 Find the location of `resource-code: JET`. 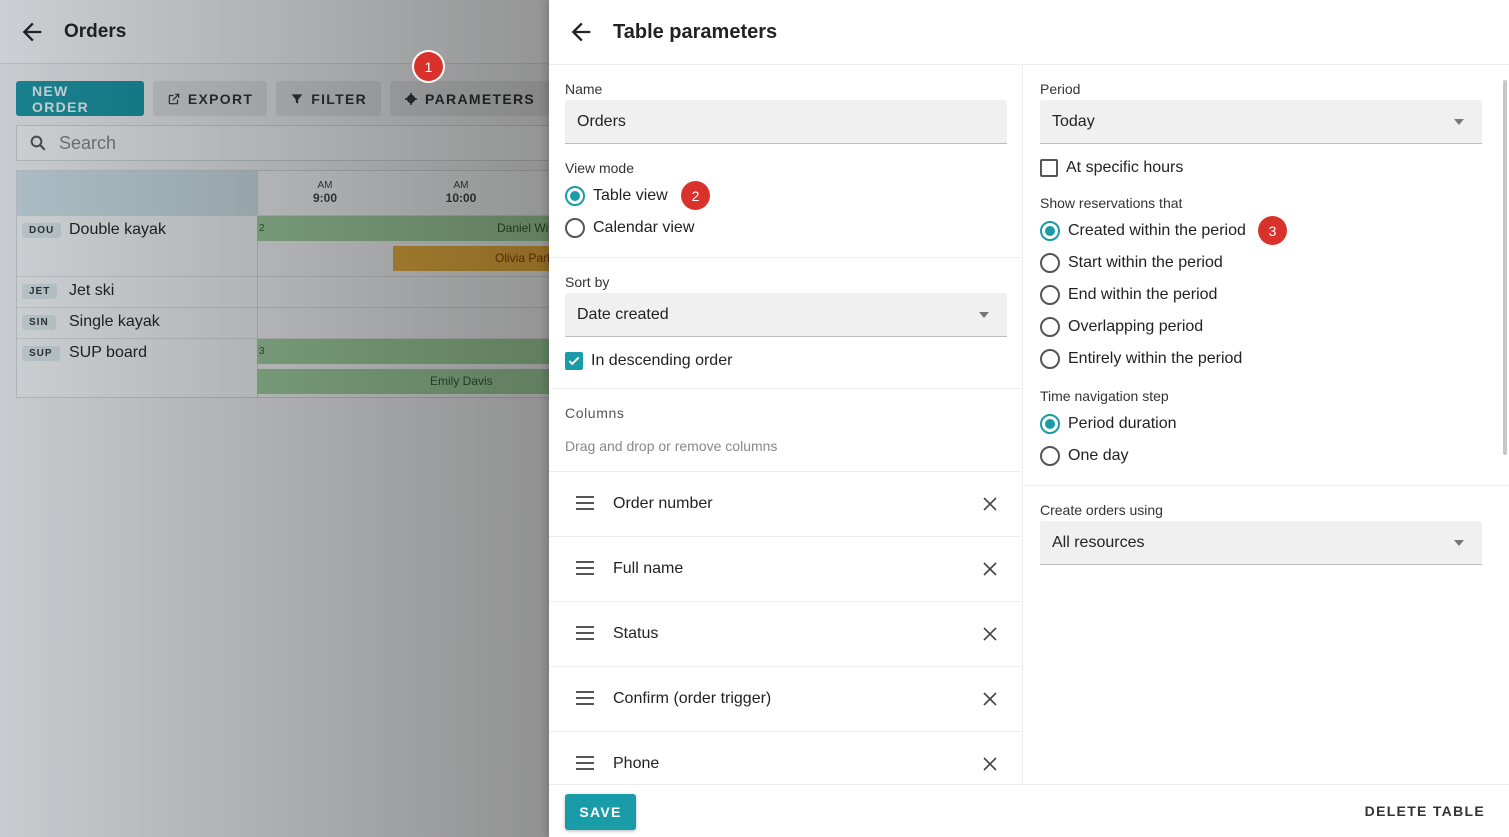

resource-code: JET is located at coordinates (40, 291).